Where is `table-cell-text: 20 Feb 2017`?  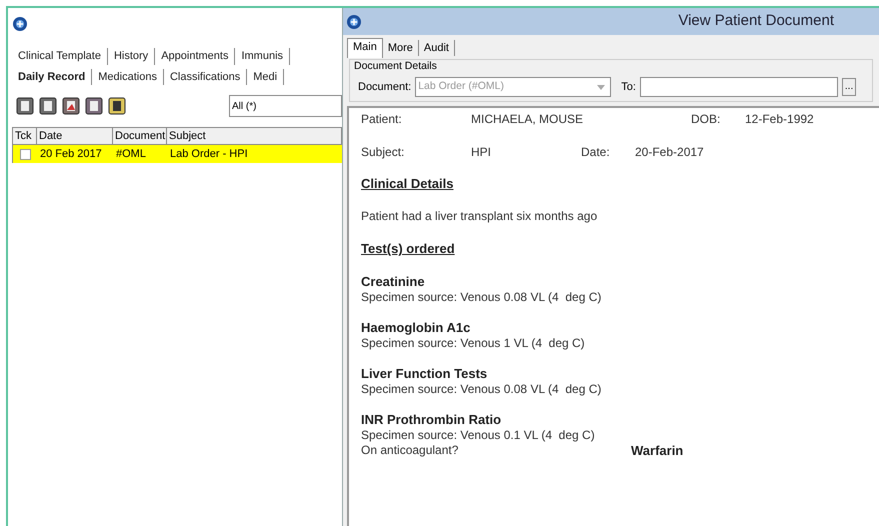
table-cell-text: 20 Feb 2017 is located at coordinates (71, 154).